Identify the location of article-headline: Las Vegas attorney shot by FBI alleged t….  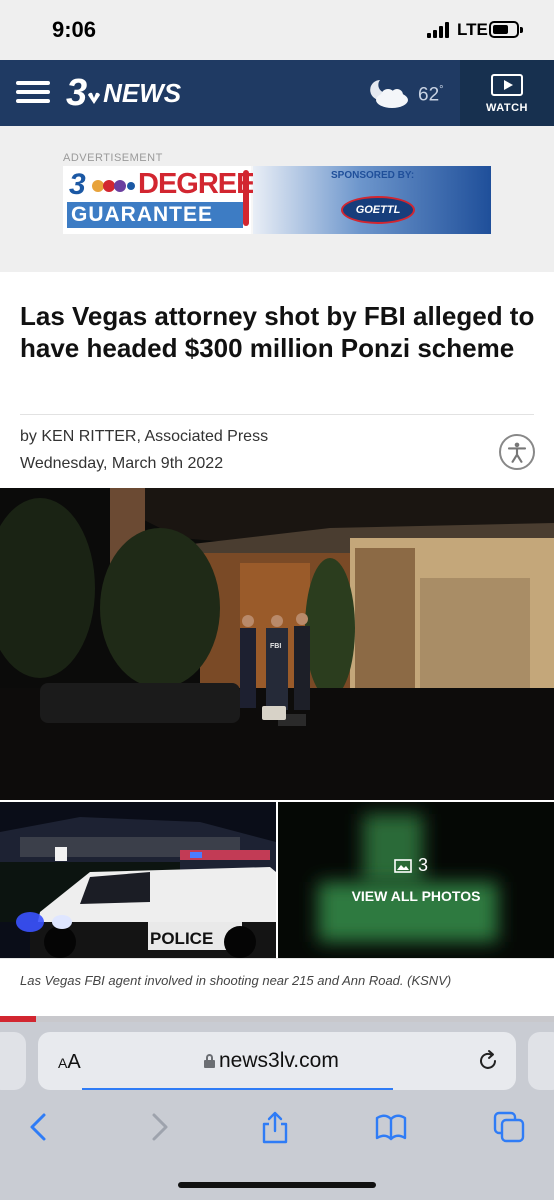
(277, 332).